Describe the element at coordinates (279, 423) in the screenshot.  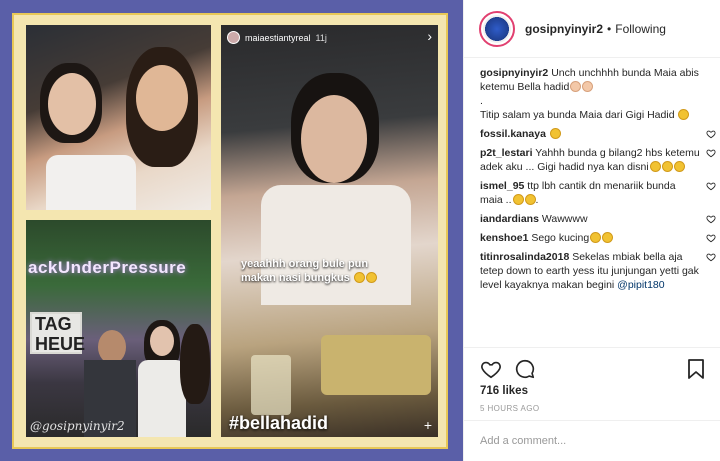
I see `story-hashtag: #bellahadid` at that location.